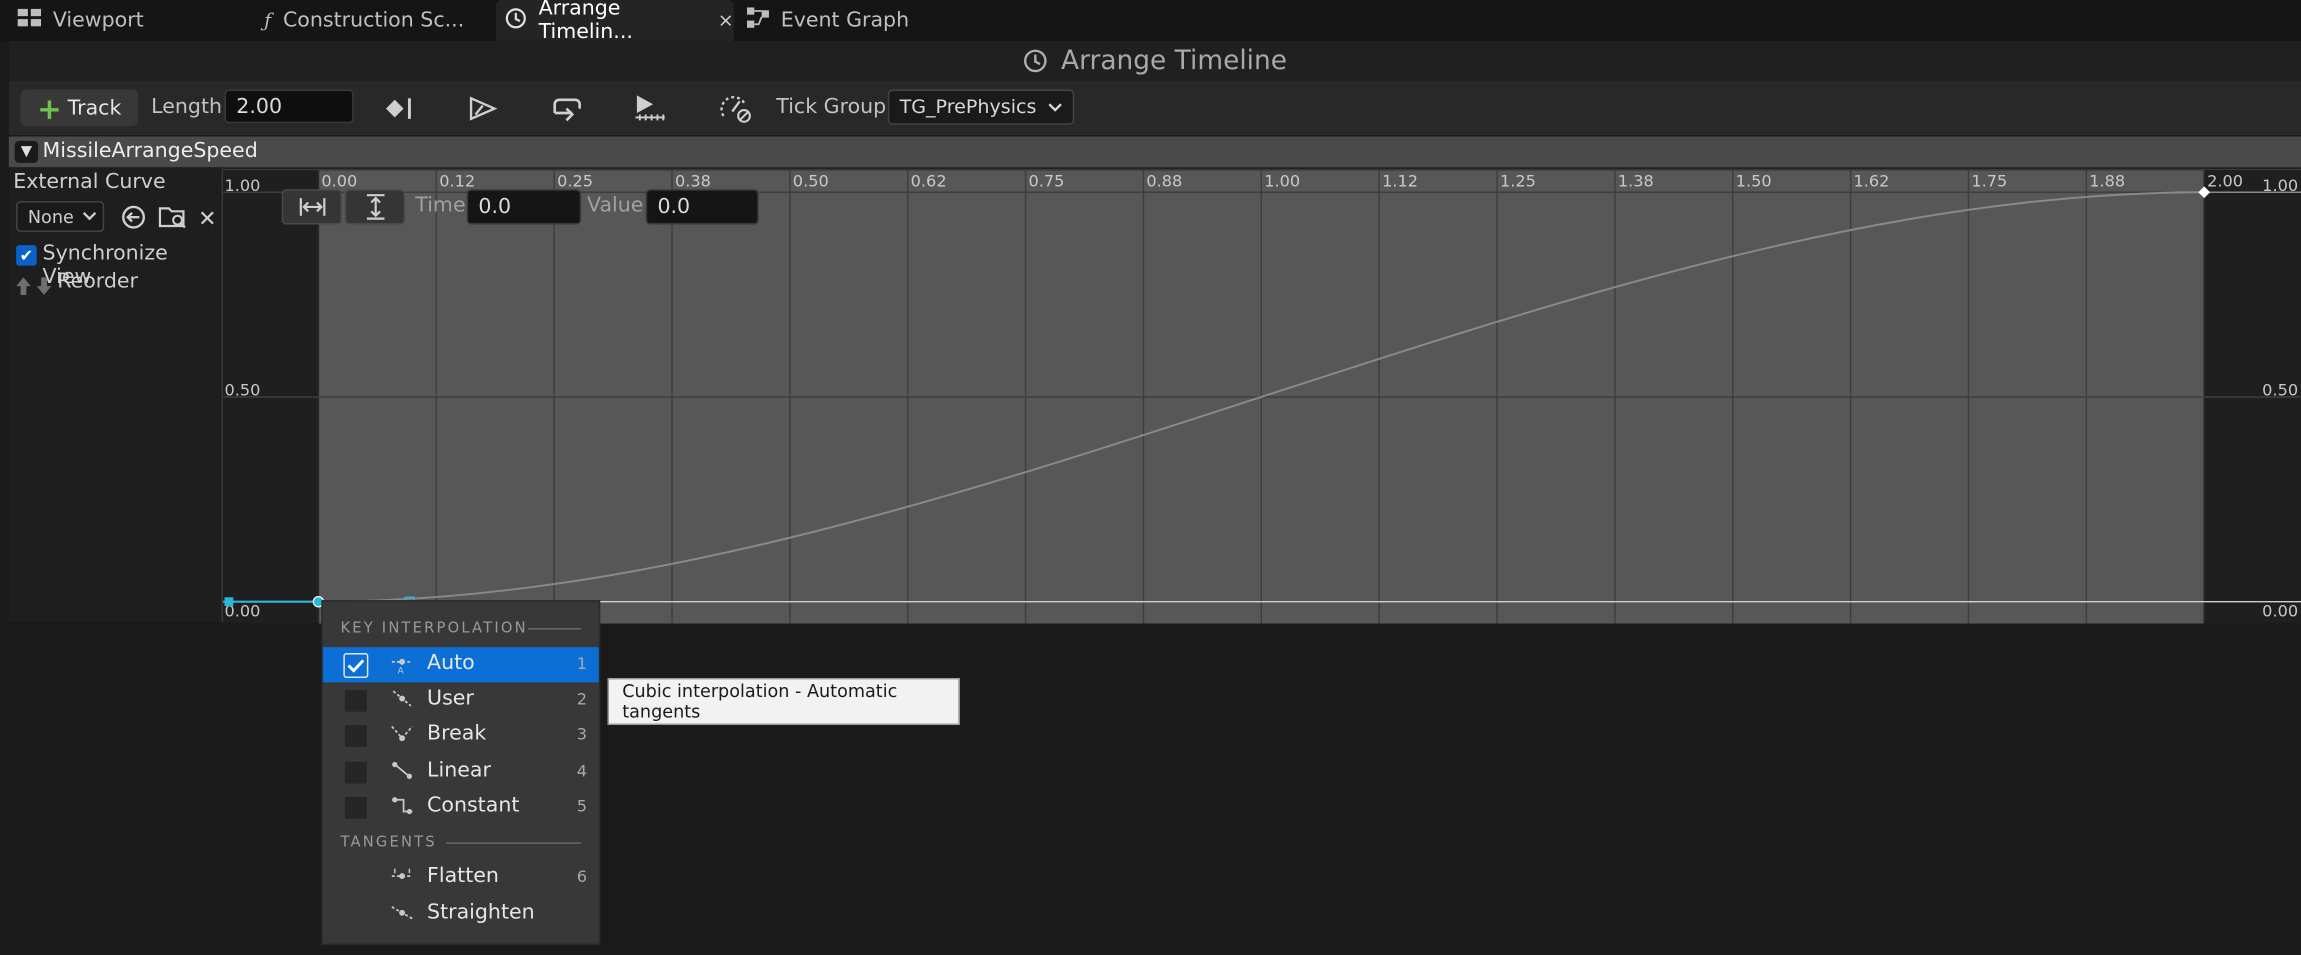 Image resolution: width=2301 pixels, height=955 pixels. I want to click on browse-curve-button, so click(172, 217).